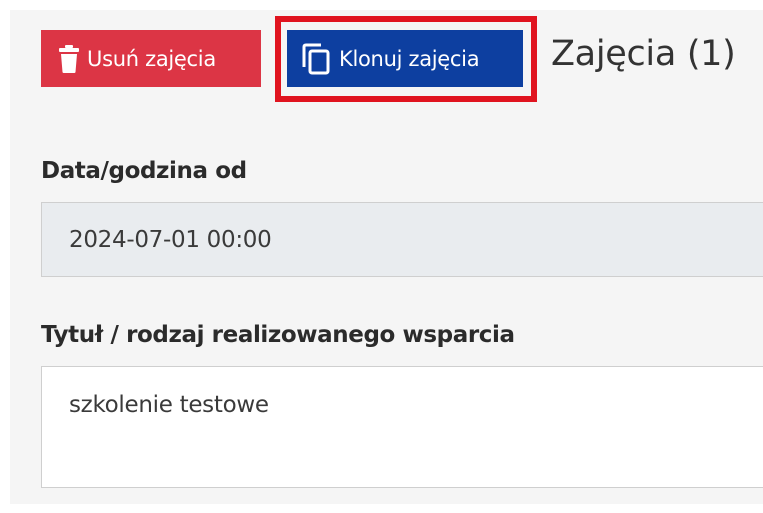 Image resolution: width=763 pixels, height=513 pixels. Describe the element at coordinates (144, 171) in the screenshot. I see `date-from-label: Data/godzina od` at that location.